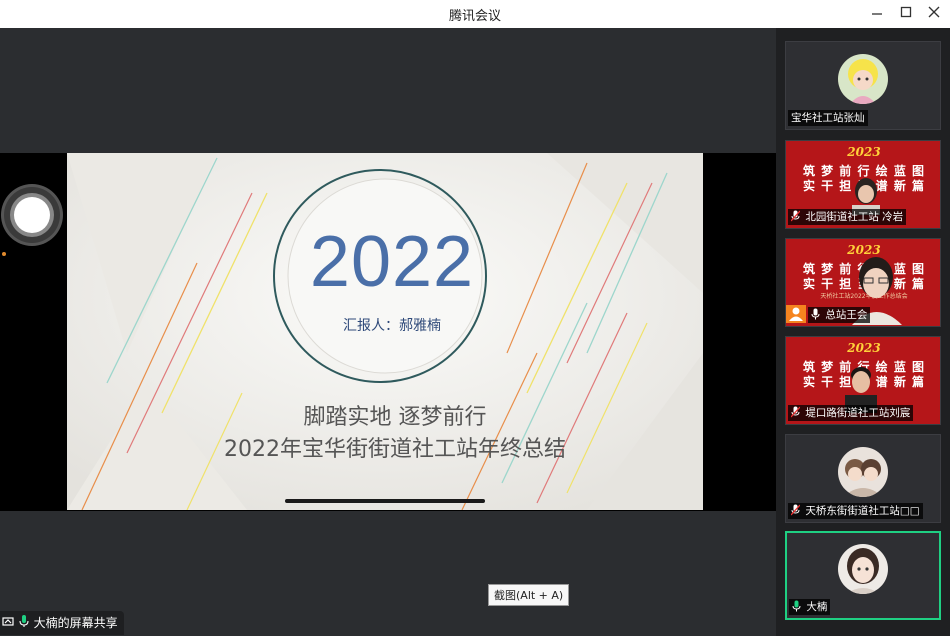  I want to click on screenshot-tooltip: 截图(Alt + A), so click(529, 595).